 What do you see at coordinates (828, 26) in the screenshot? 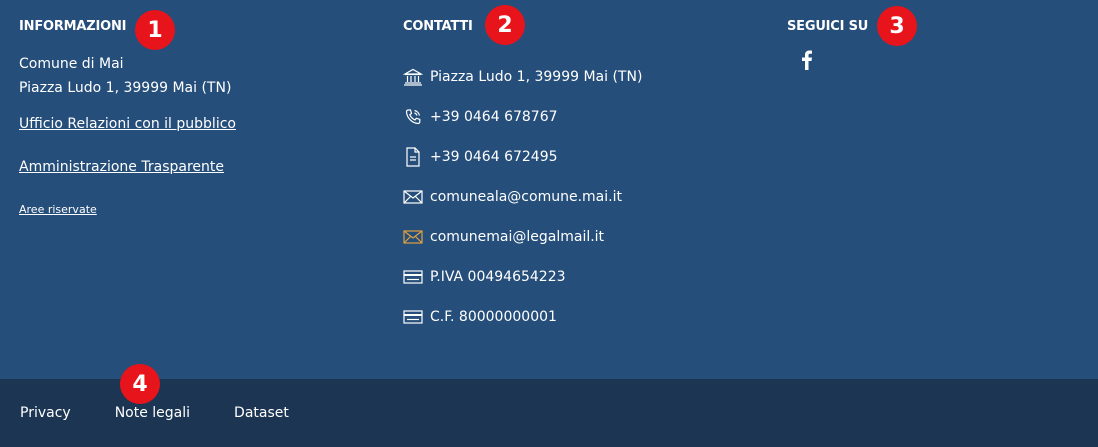
I see `social-title: SEGUICI SU` at bounding box center [828, 26].